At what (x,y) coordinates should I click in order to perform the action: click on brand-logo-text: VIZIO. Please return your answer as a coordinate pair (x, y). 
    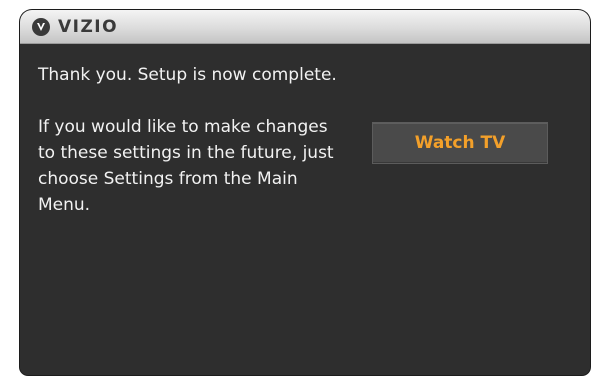
    Looking at the image, I should click on (88, 27).